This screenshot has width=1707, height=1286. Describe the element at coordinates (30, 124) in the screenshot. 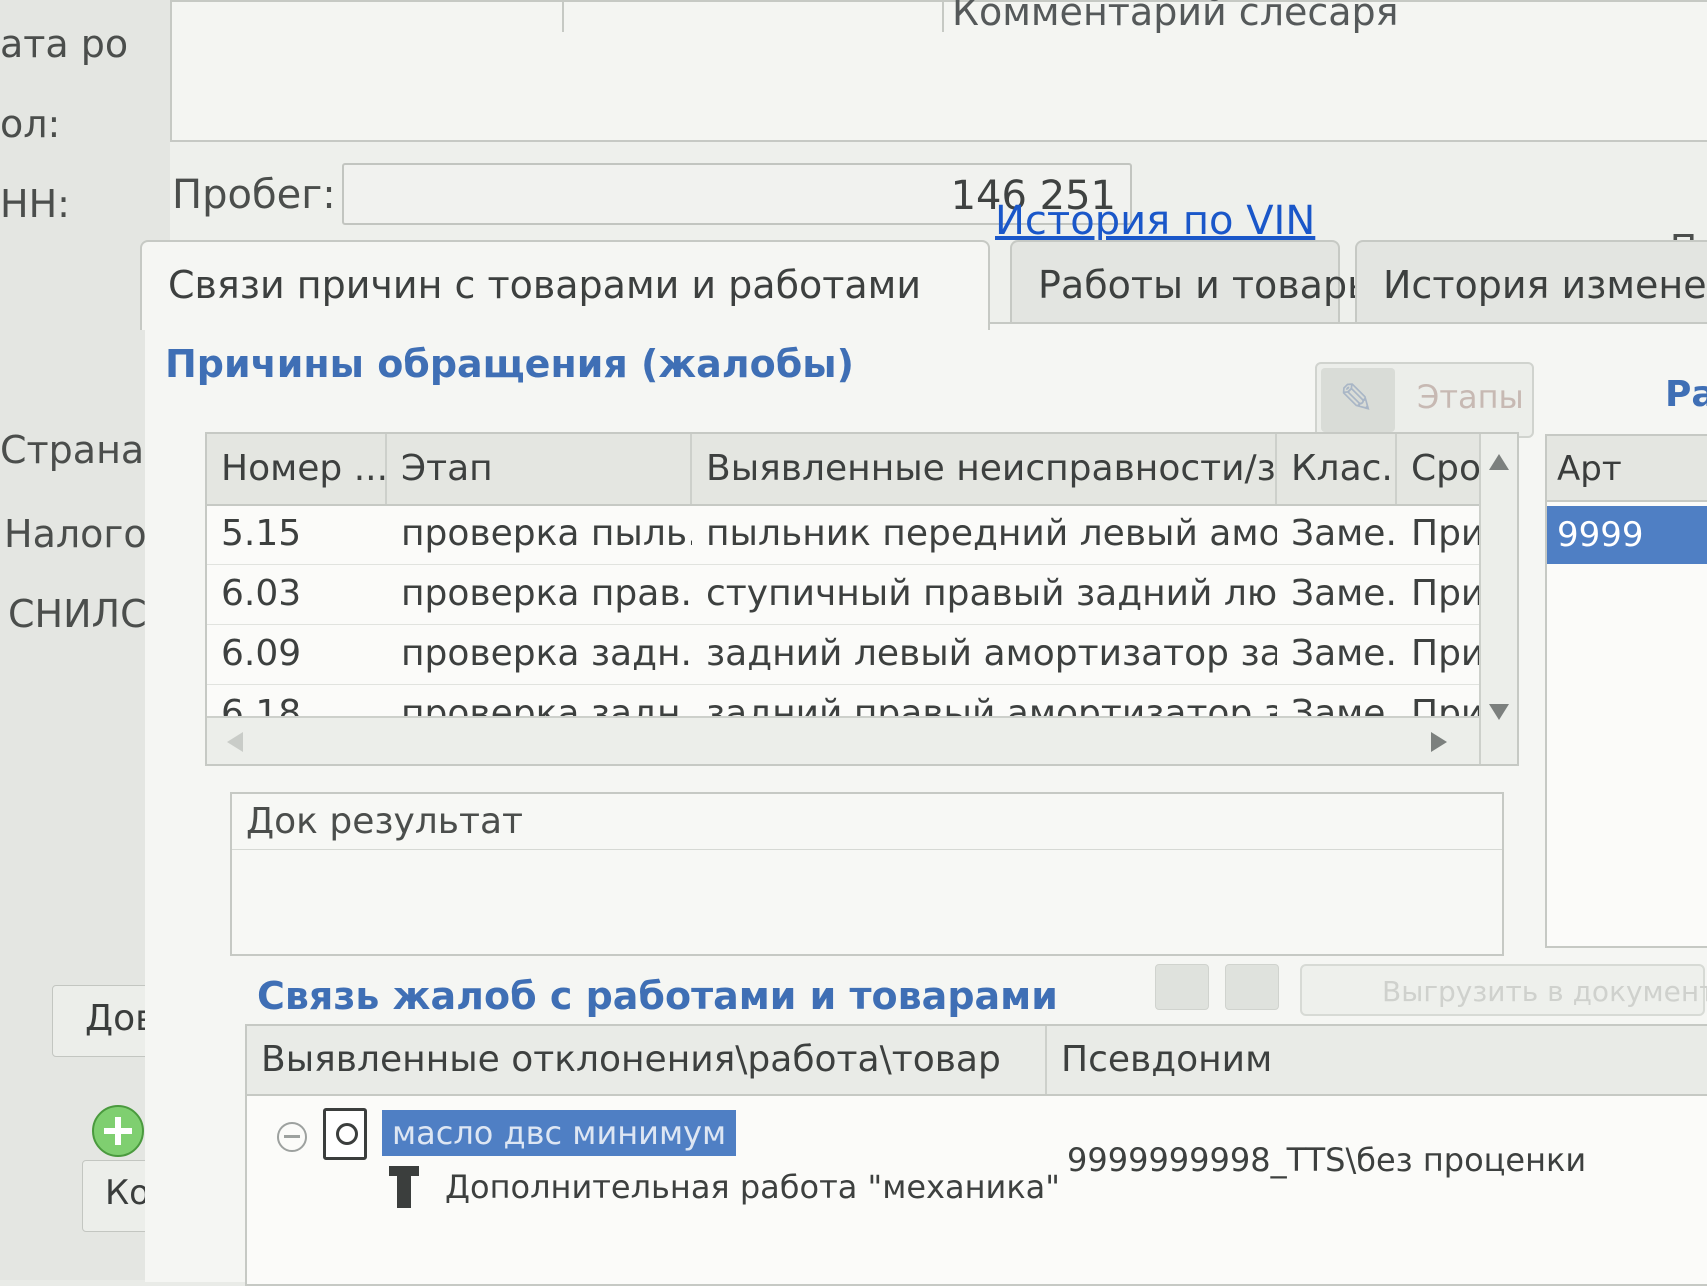

I see `gender-label: ол:` at that location.